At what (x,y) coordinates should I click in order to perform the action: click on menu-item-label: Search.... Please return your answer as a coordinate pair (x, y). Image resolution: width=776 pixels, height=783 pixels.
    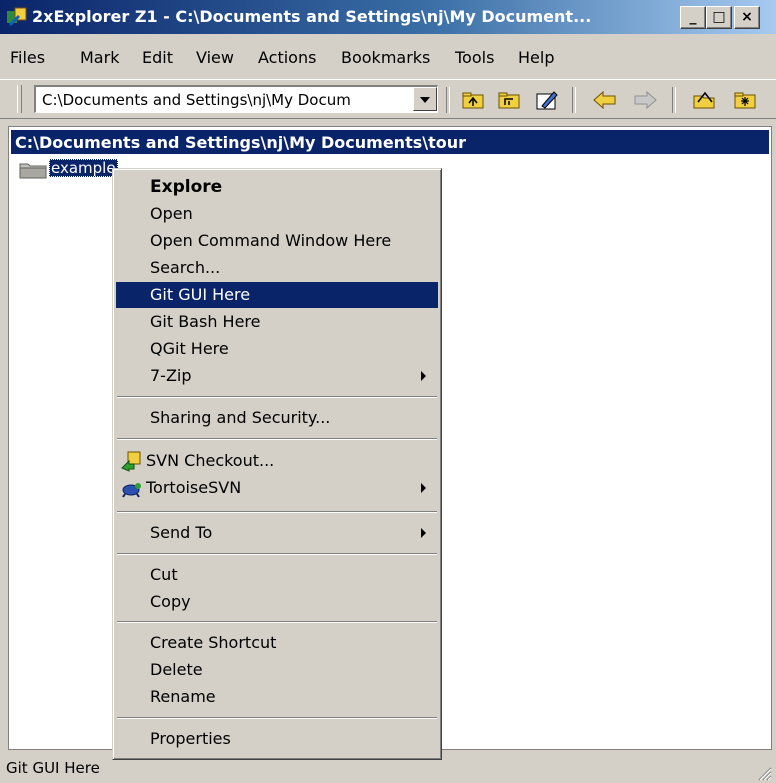
    Looking at the image, I should click on (185, 267).